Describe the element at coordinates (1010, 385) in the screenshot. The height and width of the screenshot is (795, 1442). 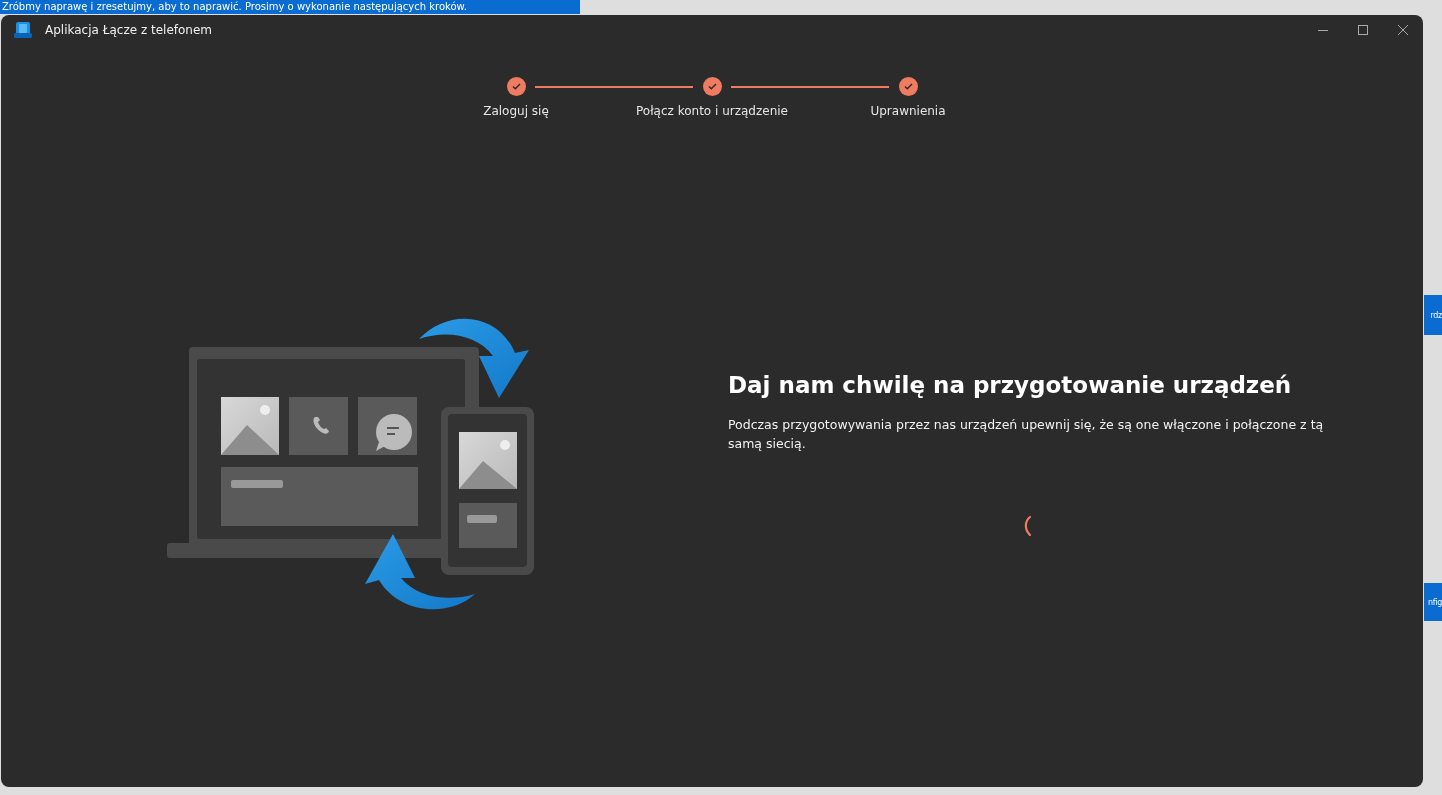
I see `heading: Daj nam chwilę na przygotowanie urządzeń` at that location.